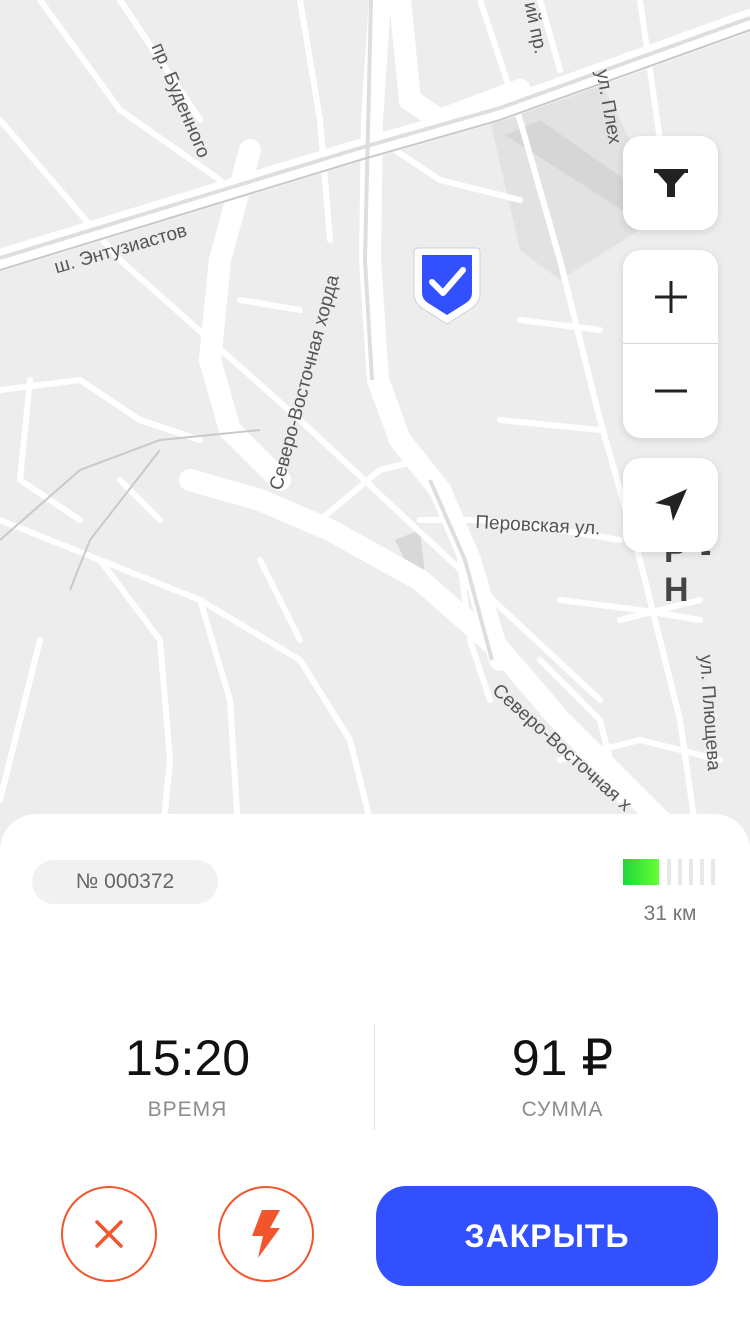 The image size is (750, 1334). I want to click on zoom-out-button, so click(670, 390).